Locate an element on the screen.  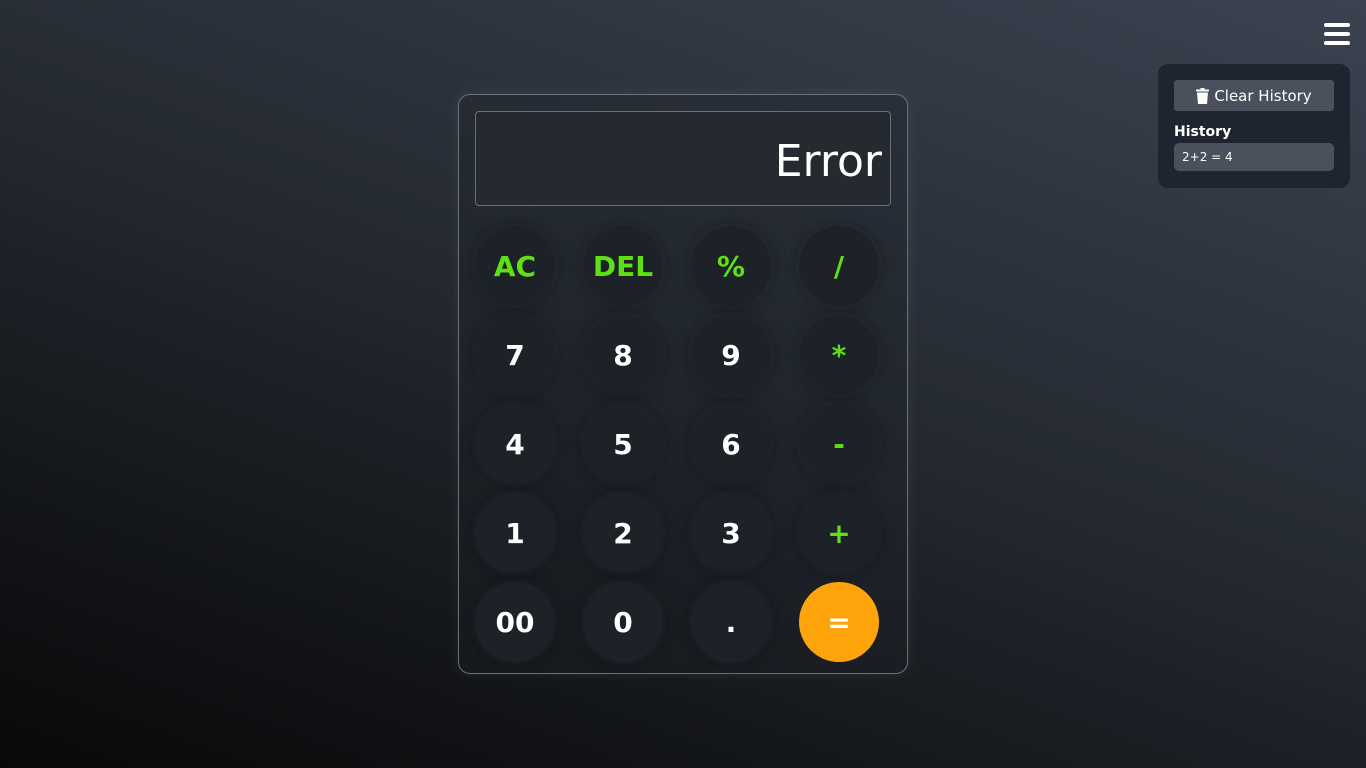
multiply-button: * is located at coordinates (839, 355).